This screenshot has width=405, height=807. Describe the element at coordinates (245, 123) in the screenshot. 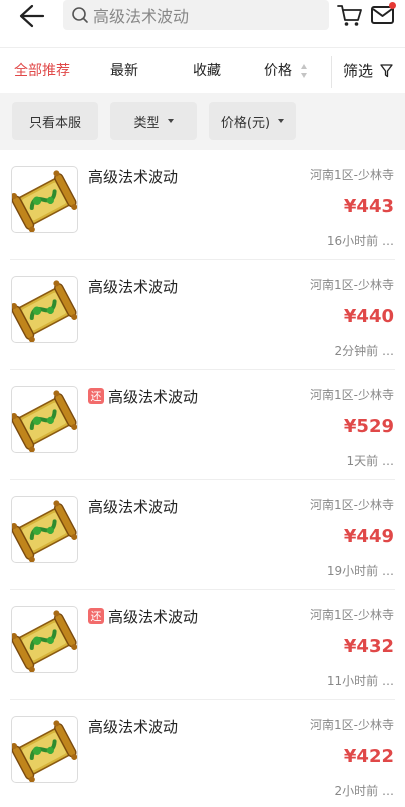

I see `chip-price-label: 价格(元)` at that location.